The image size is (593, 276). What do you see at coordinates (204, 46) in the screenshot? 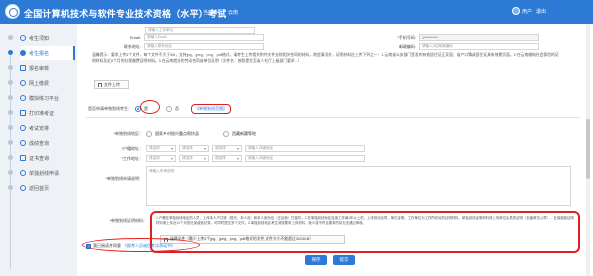
I see `contact-input: 请输入联系地址` at bounding box center [204, 46].